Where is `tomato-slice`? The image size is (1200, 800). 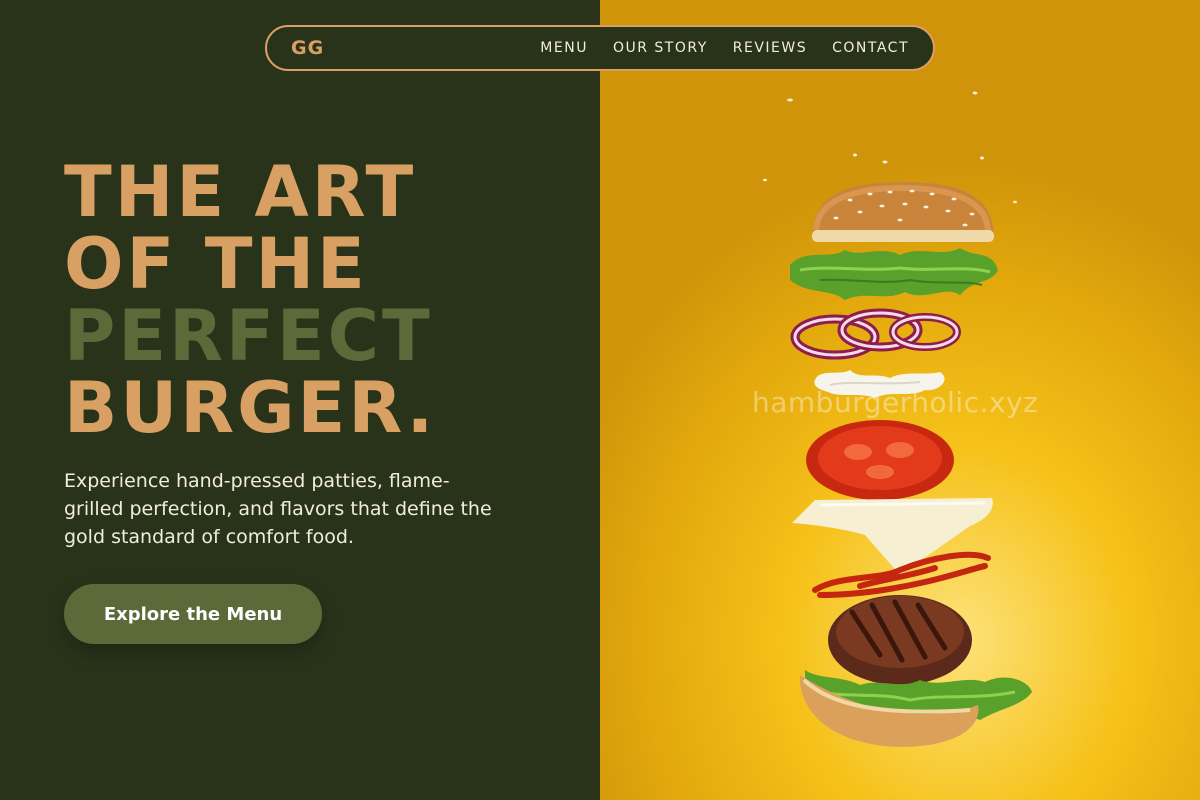 tomato-slice is located at coordinates (880, 460).